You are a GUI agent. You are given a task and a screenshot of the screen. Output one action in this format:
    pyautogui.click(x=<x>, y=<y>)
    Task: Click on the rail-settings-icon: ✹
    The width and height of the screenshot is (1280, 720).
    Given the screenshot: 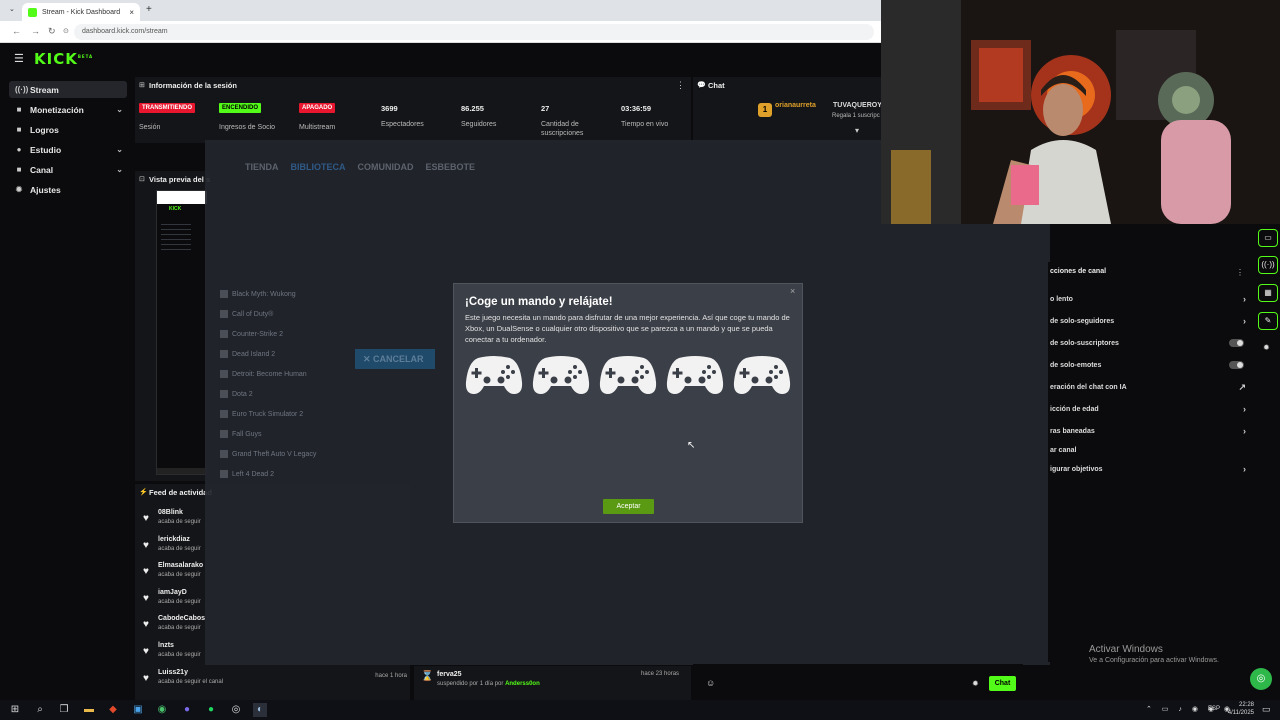 What is the action you would take?
    pyautogui.click(x=1266, y=347)
    